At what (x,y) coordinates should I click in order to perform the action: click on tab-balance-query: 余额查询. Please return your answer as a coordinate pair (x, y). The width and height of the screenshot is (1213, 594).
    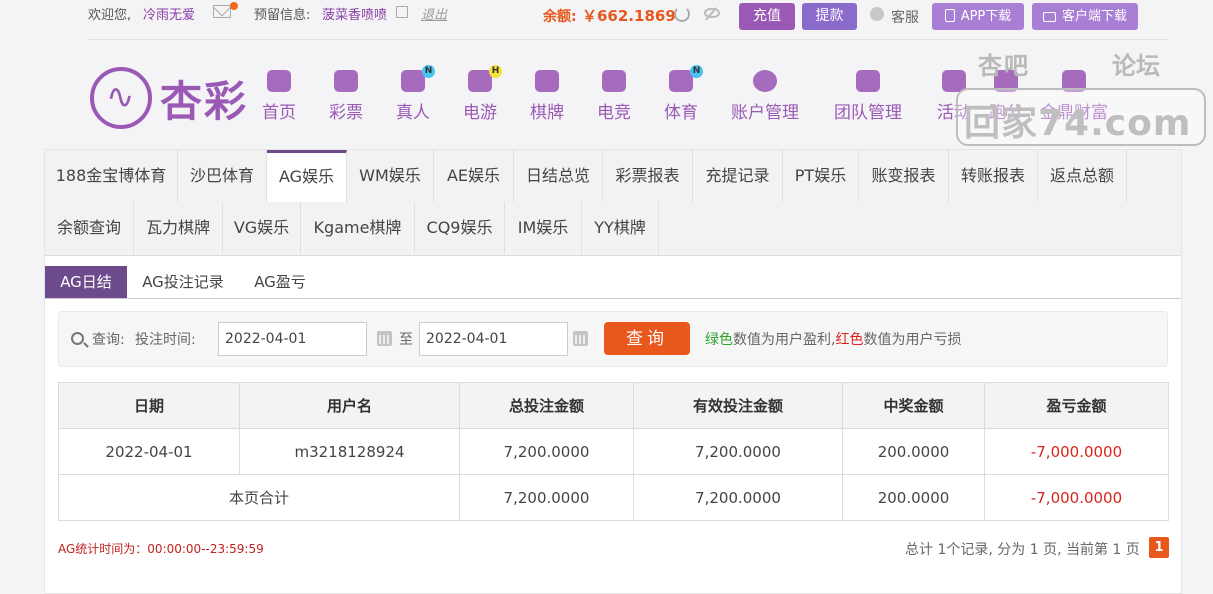
    Looking at the image, I should click on (89, 228).